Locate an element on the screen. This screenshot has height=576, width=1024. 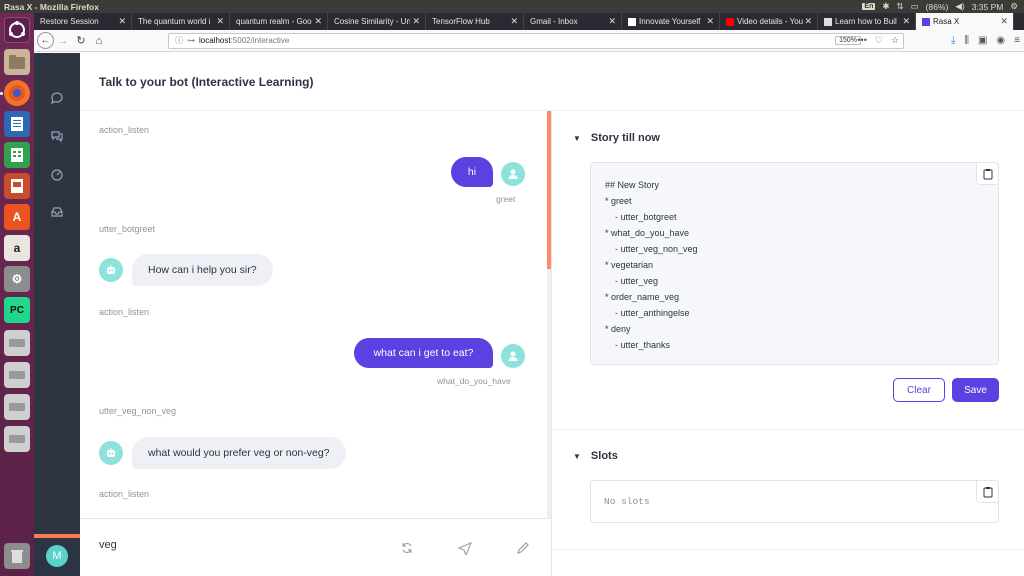
story-section-toggle: ▼ Story till now is located at coordinates (616, 138).